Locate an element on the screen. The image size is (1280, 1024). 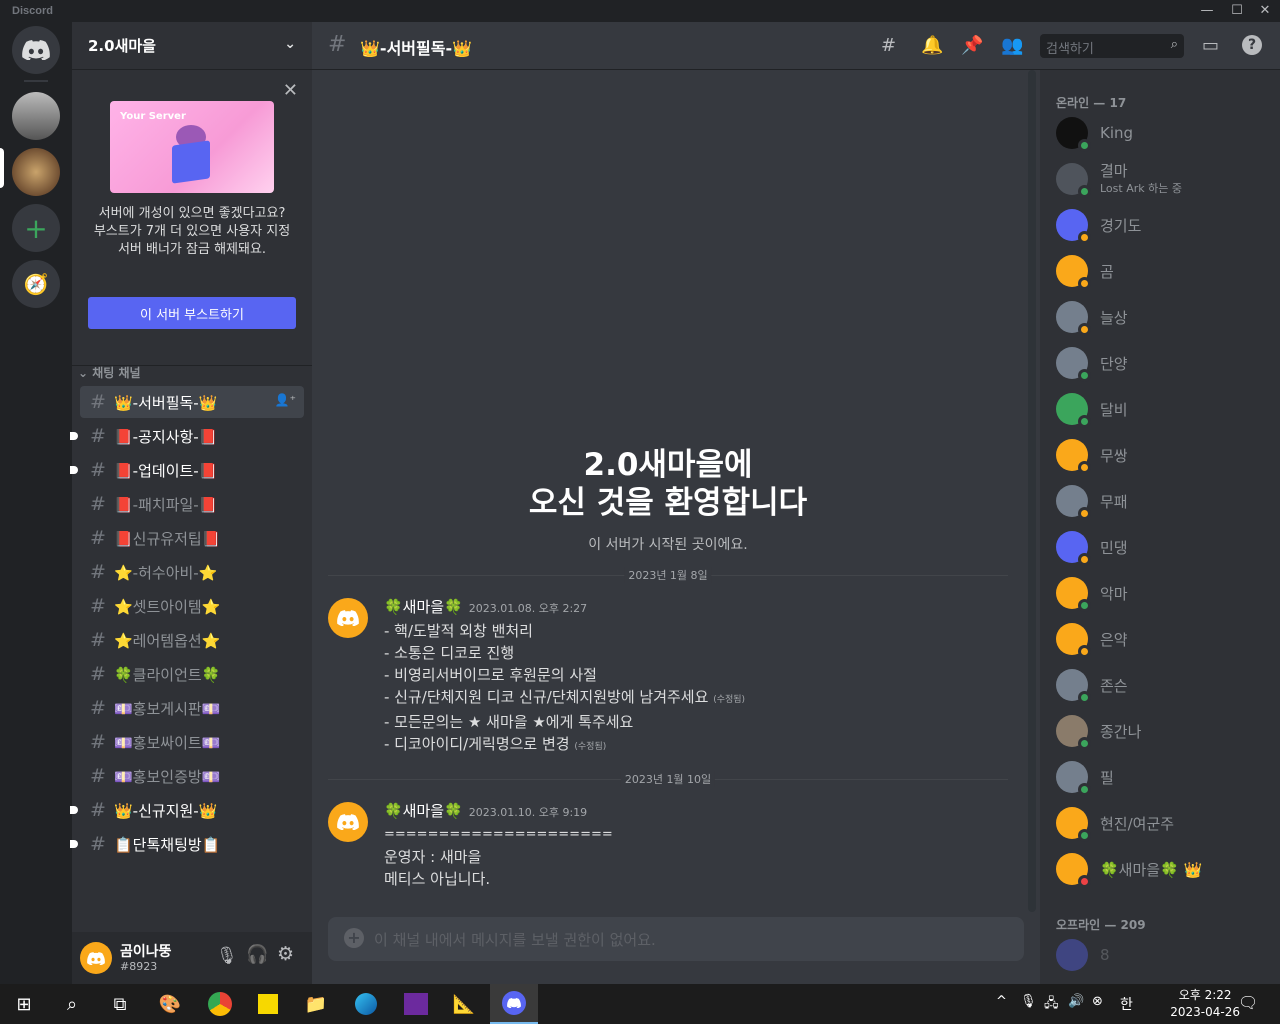
task-view-icon: ⧉ is located at coordinates (120, 1004).